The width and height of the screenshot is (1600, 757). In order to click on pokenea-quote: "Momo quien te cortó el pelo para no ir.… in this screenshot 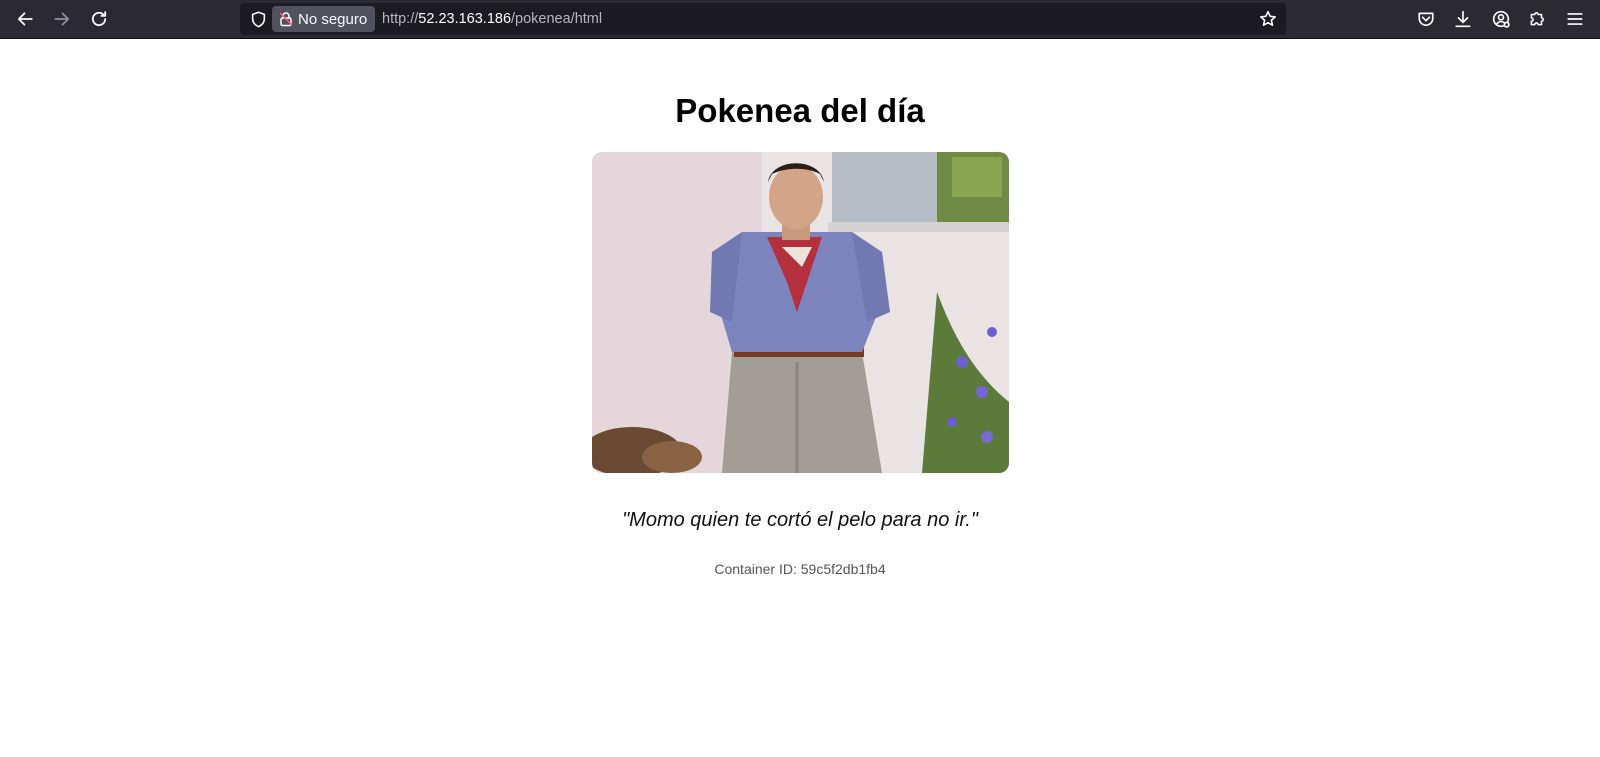, I will do `click(800, 520)`.